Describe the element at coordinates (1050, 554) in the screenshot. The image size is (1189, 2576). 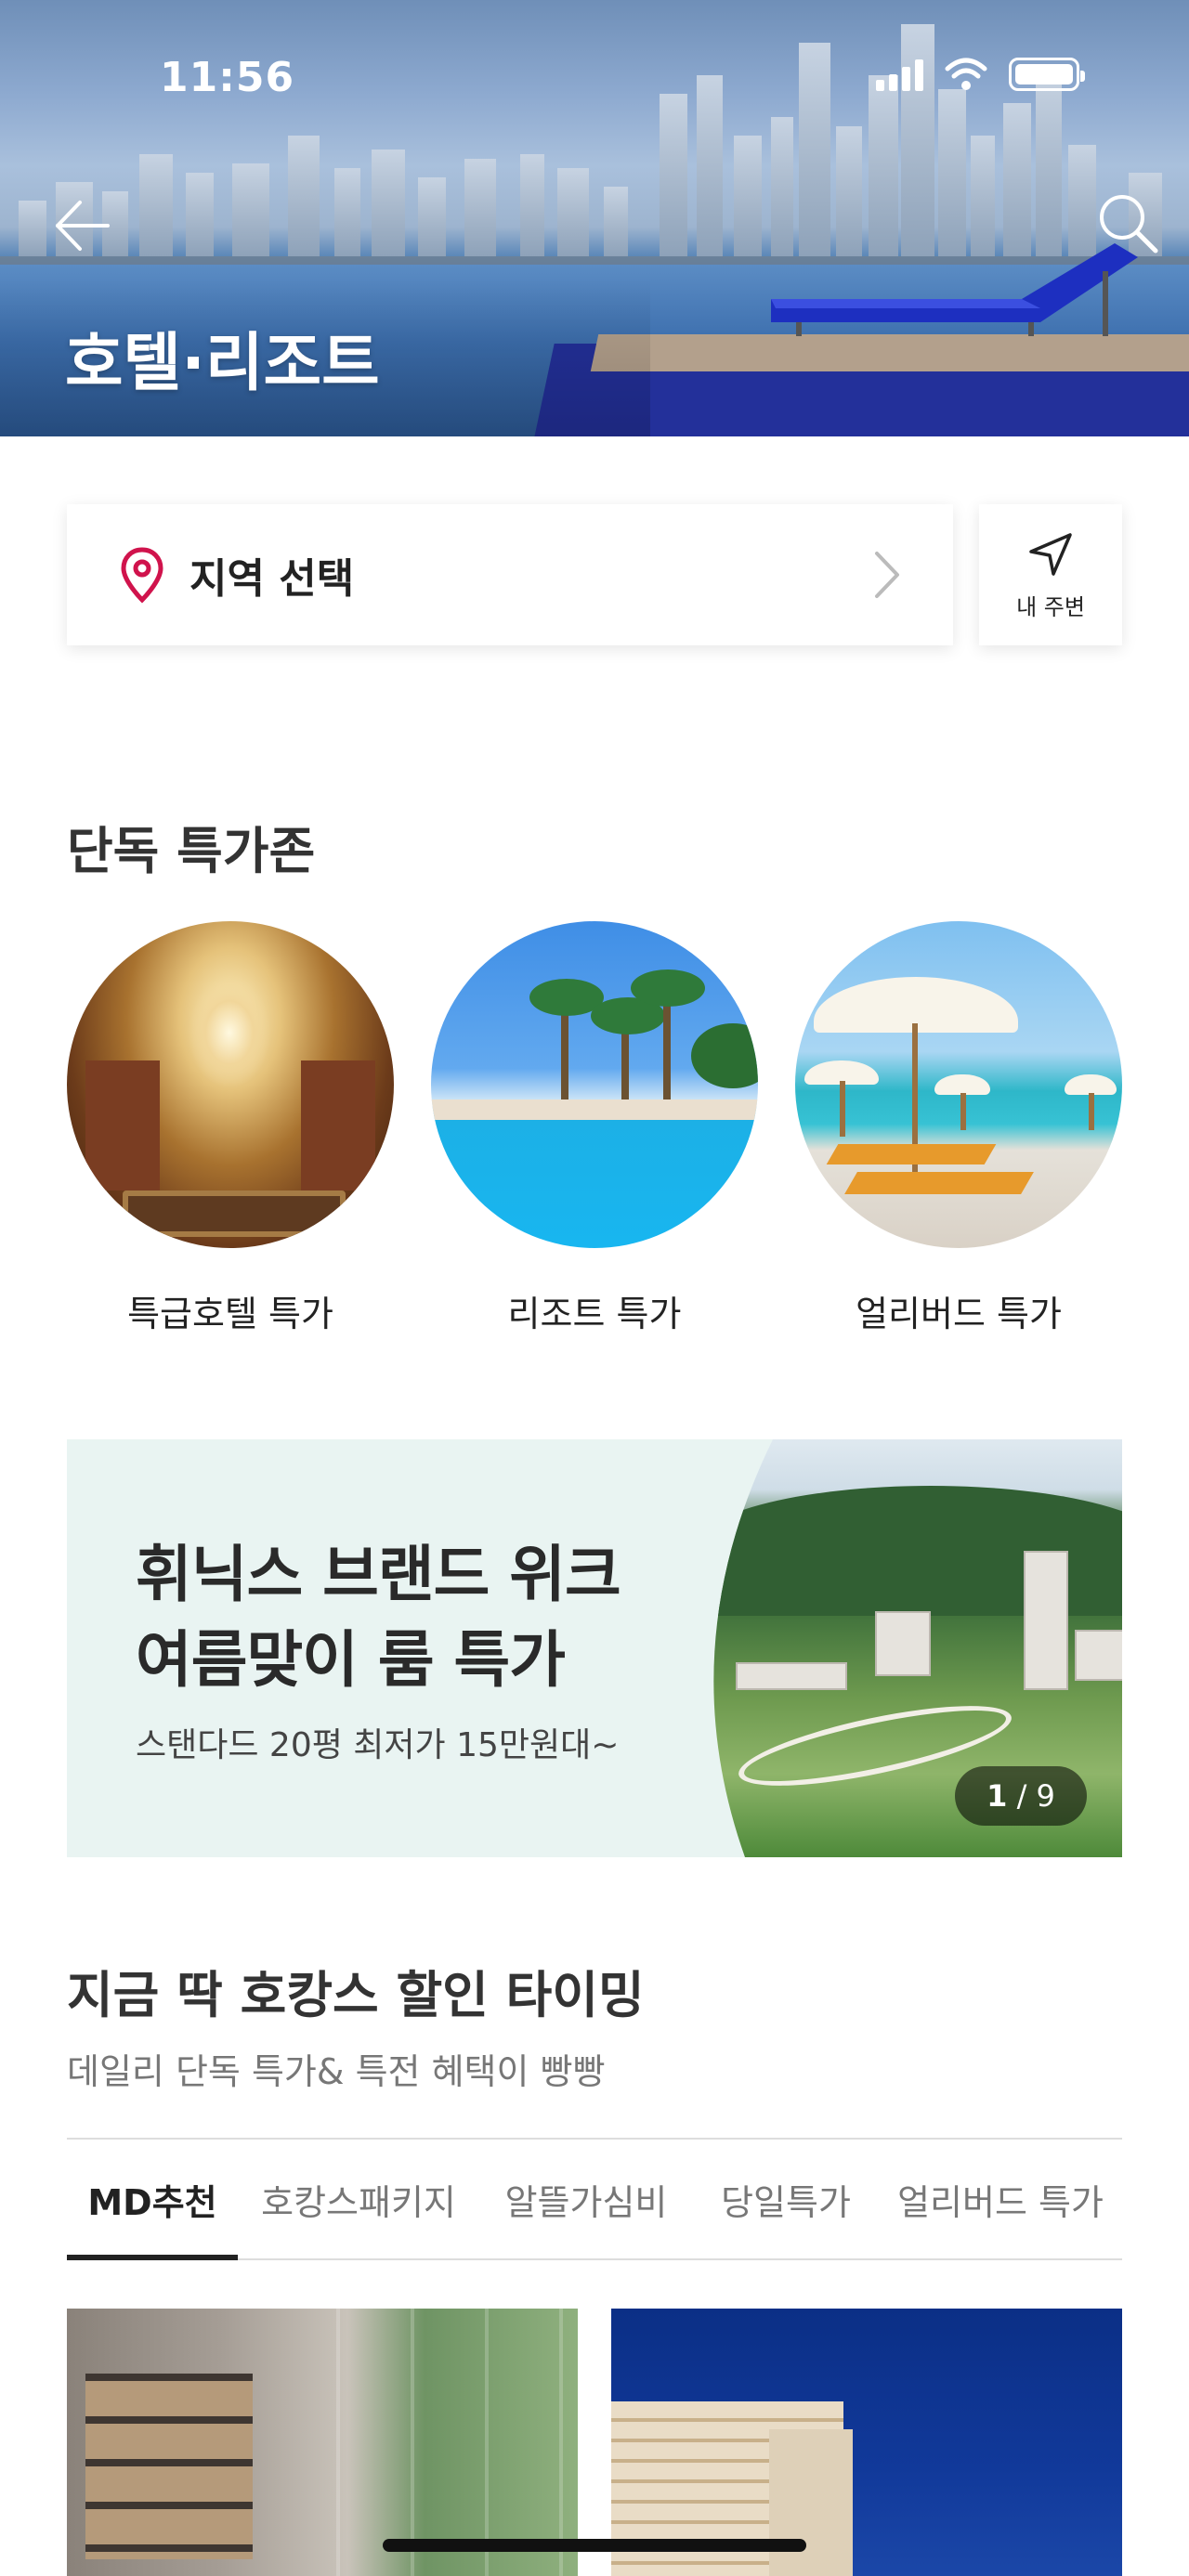
I see `navigation-arrow-icon` at that location.